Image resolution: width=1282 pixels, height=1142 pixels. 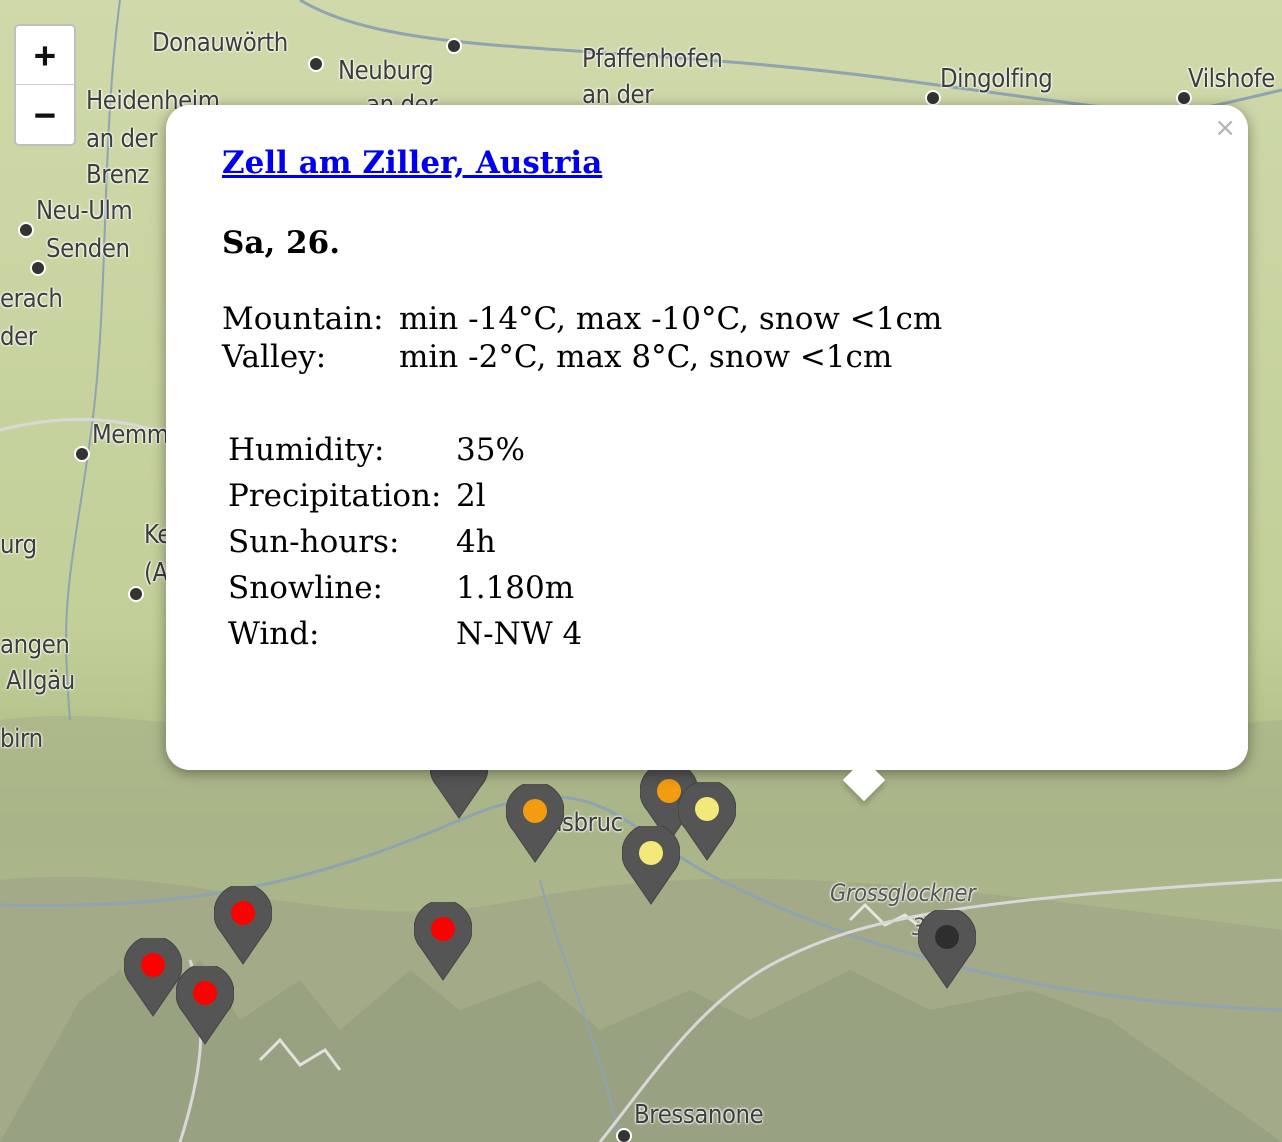 I want to click on place-label-heidenheim-line2: an der, so click(x=122, y=139).